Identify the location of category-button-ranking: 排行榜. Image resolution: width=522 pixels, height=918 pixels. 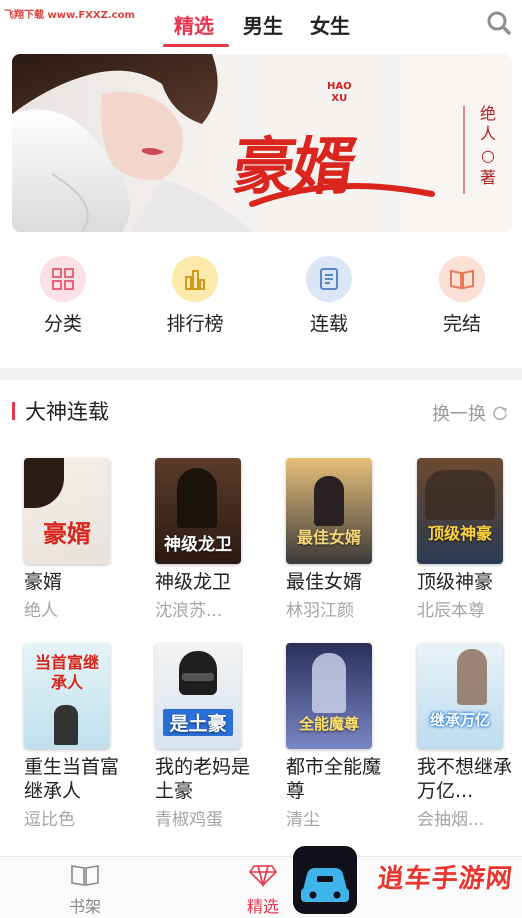
(195, 296).